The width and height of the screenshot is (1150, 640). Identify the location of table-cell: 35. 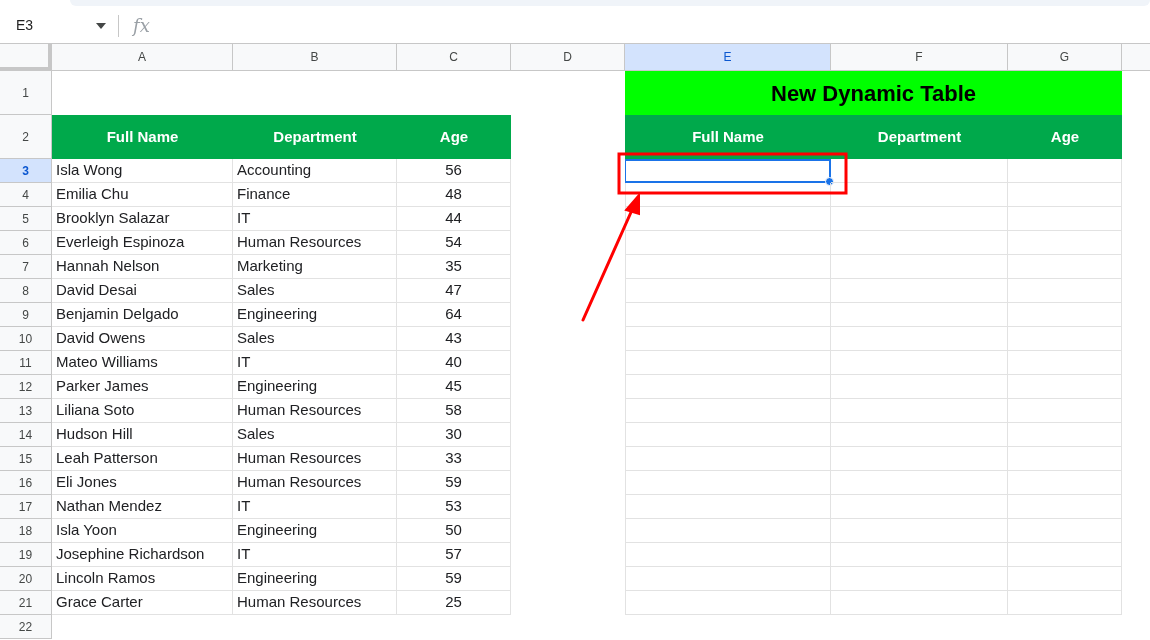
(454, 267).